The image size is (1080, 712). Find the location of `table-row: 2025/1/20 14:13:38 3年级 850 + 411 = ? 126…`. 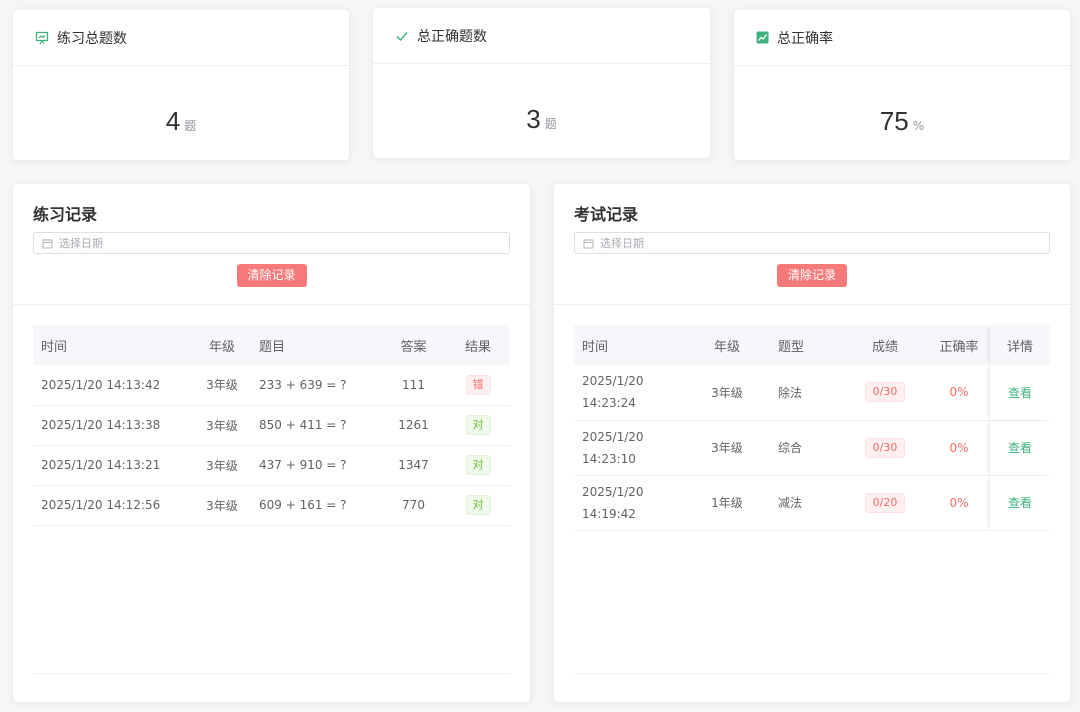

table-row: 2025/1/20 14:13:38 3年级 850 + 411 = ? 126… is located at coordinates (271, 425).